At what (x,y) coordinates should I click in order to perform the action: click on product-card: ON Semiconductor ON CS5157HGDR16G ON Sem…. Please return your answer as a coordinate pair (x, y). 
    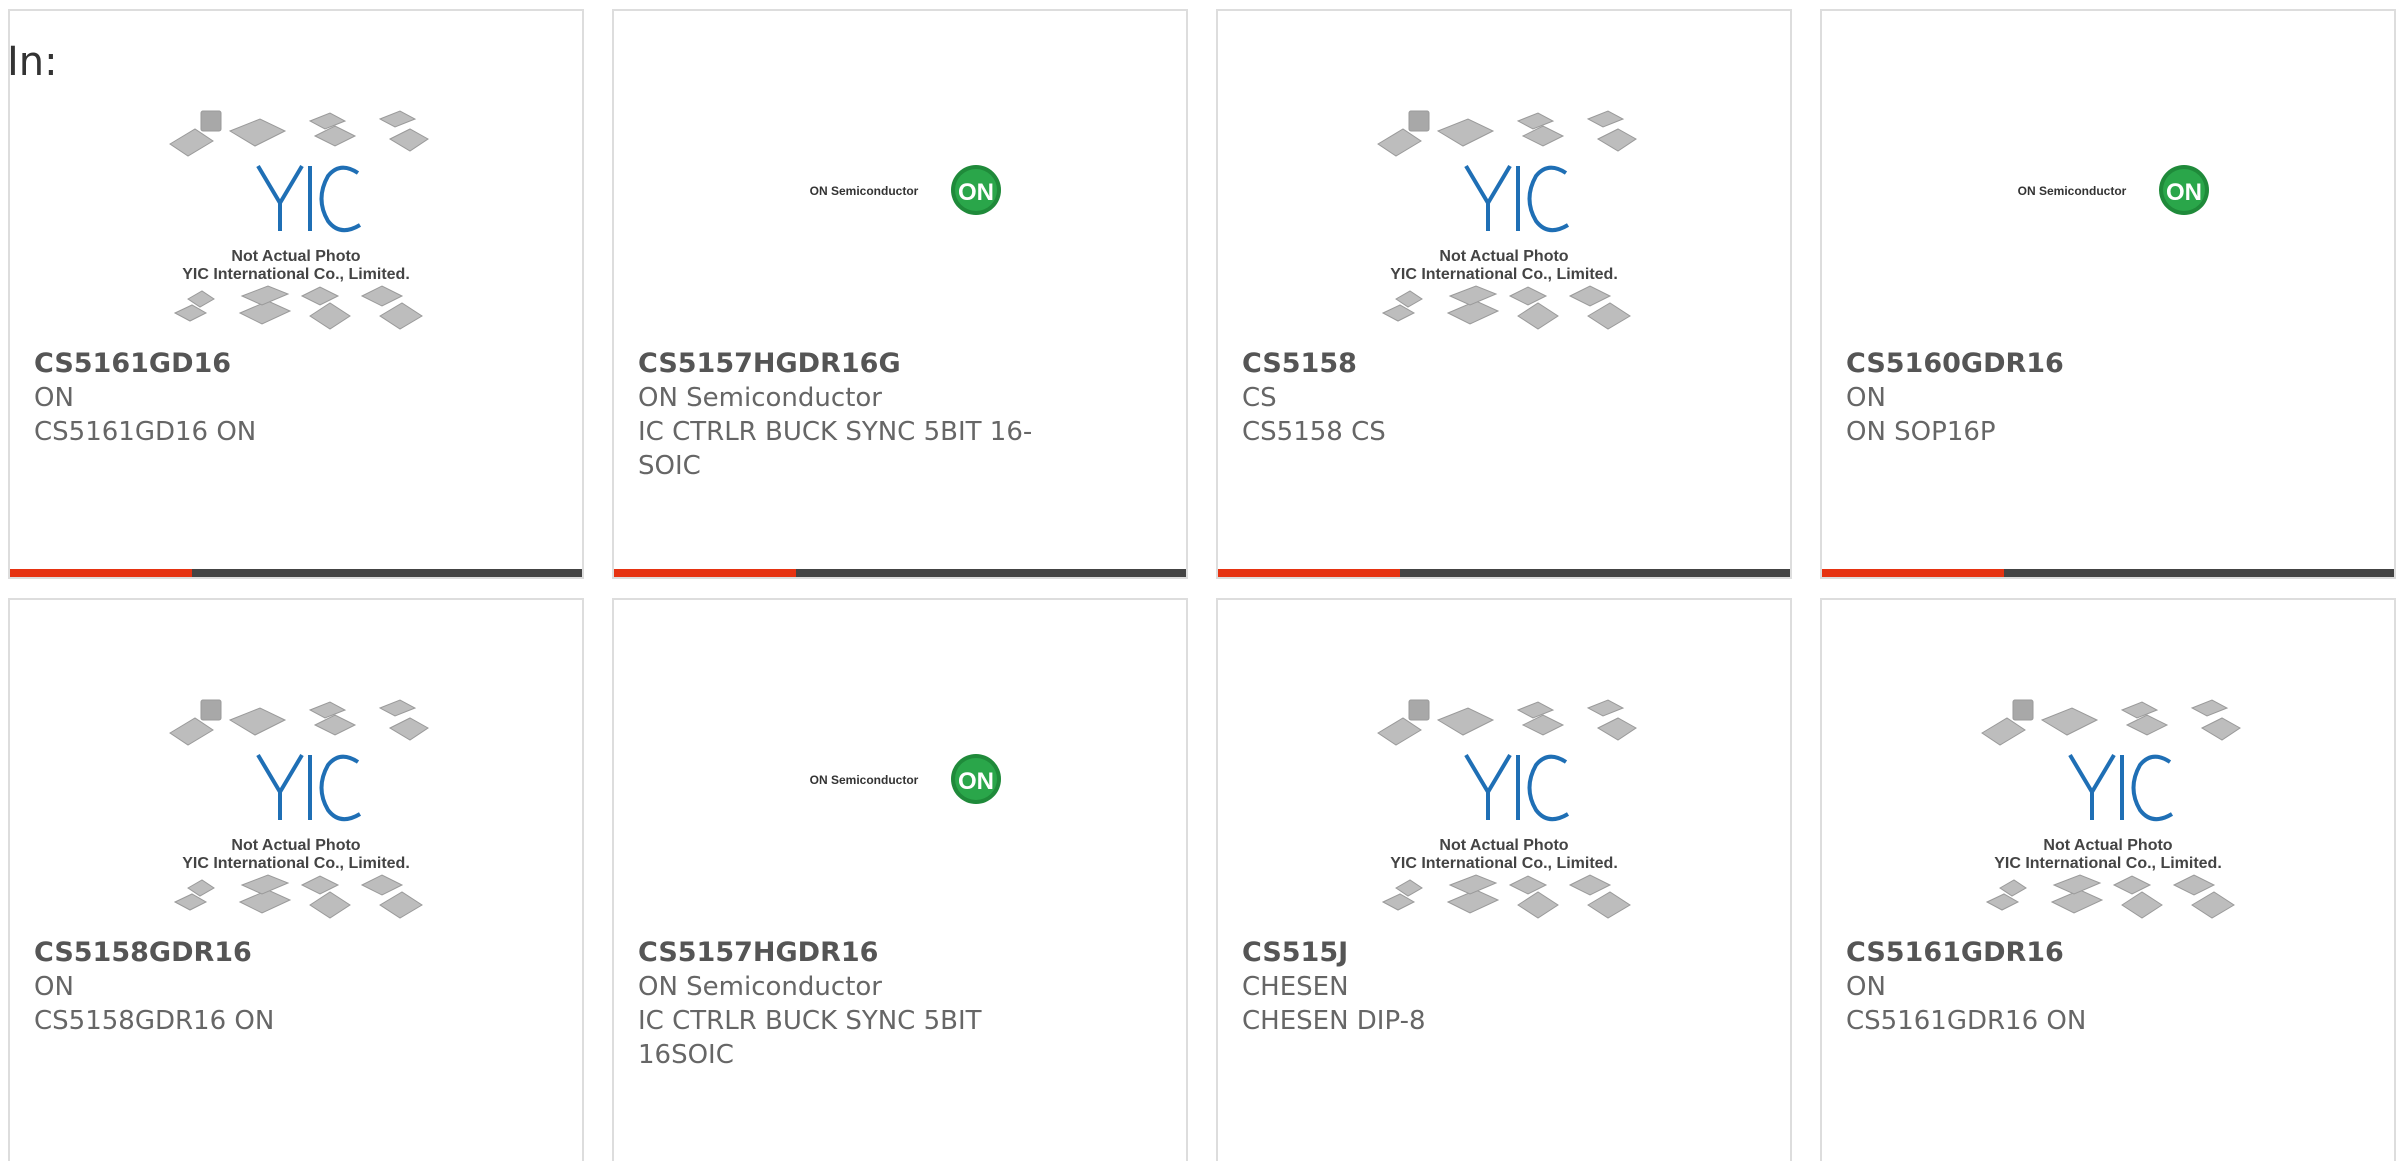
    Looking at the image, I should click on (900, 294).